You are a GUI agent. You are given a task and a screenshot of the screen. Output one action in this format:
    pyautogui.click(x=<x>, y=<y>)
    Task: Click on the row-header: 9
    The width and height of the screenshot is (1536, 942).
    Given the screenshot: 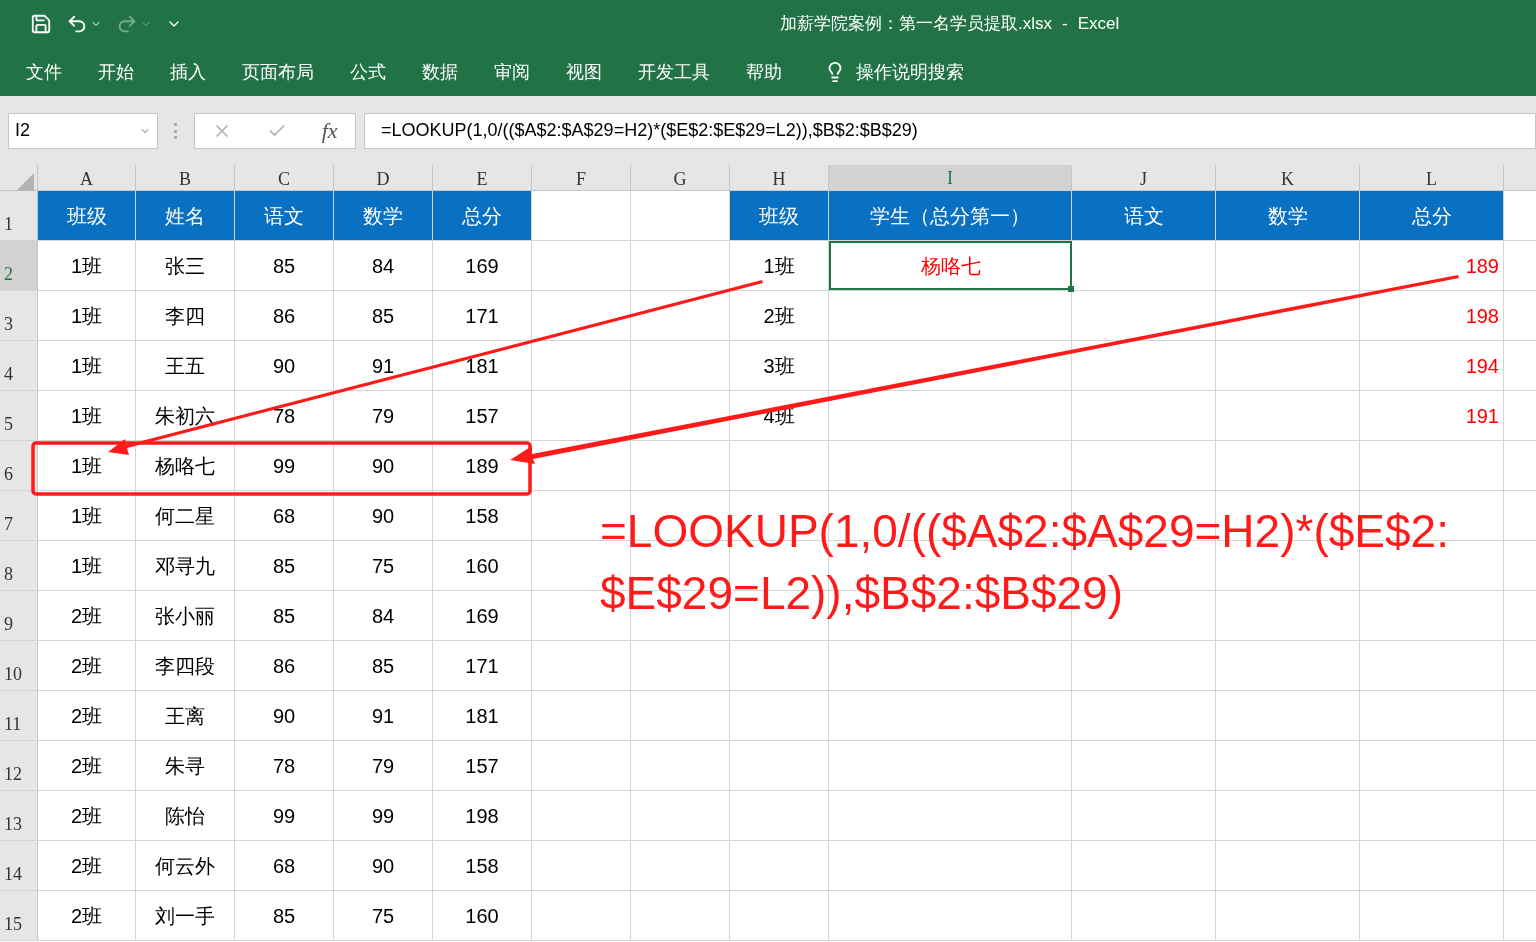 What is the action you would take?
    pyautogui.click(x=19, y=615)
    